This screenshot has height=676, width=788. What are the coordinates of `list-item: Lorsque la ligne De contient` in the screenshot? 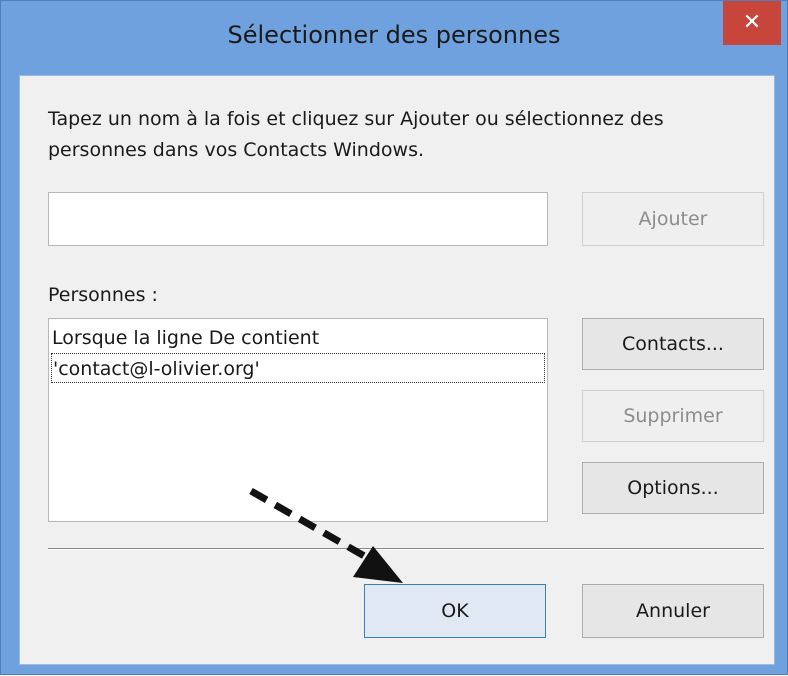 It's located at (298, 338).